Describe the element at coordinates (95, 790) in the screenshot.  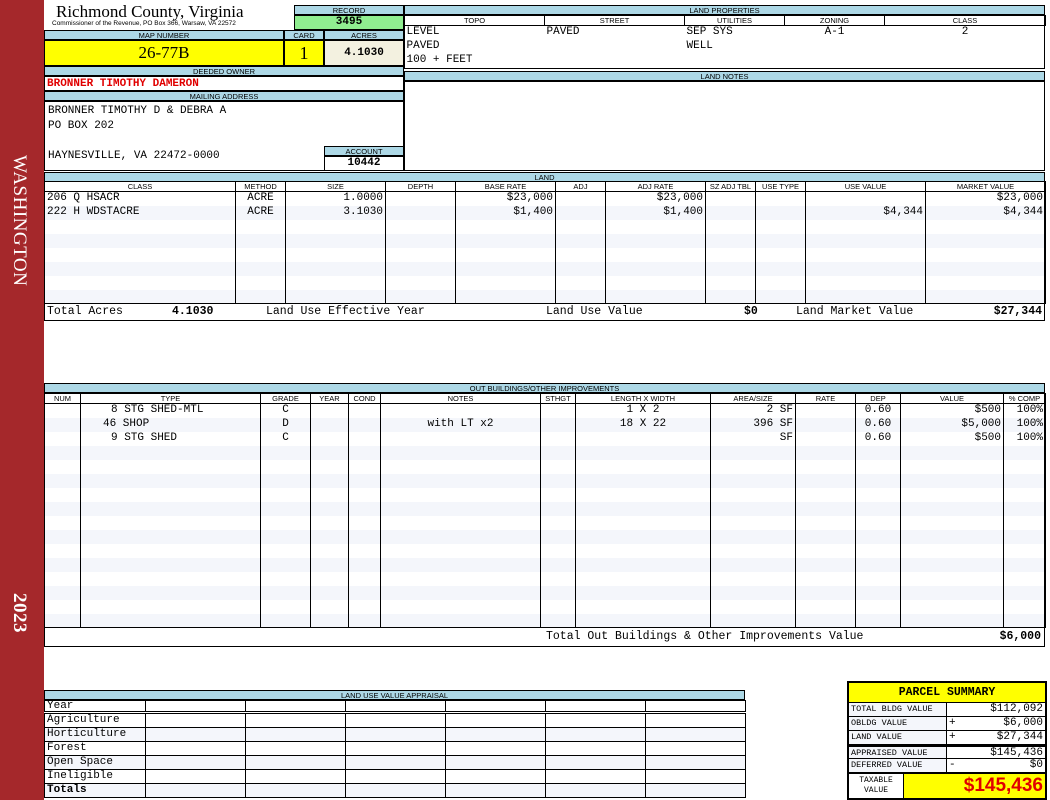
I see `row-label: Totals` at that location.